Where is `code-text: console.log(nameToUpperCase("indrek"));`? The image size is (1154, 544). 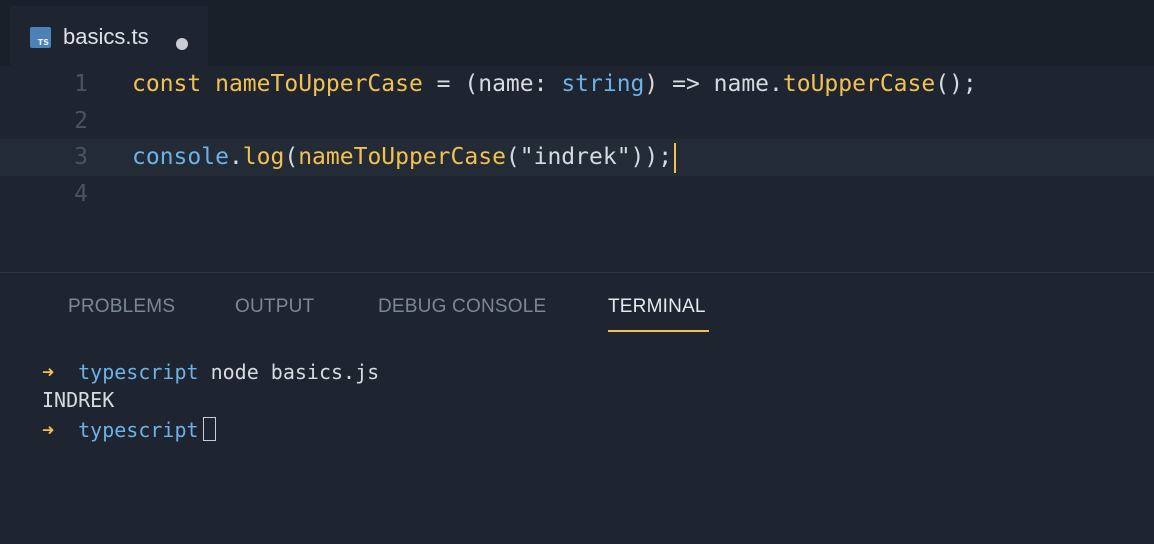 code-text: console.log(nameToUpperCase("indrek")); is located at coordinates (404, 157).